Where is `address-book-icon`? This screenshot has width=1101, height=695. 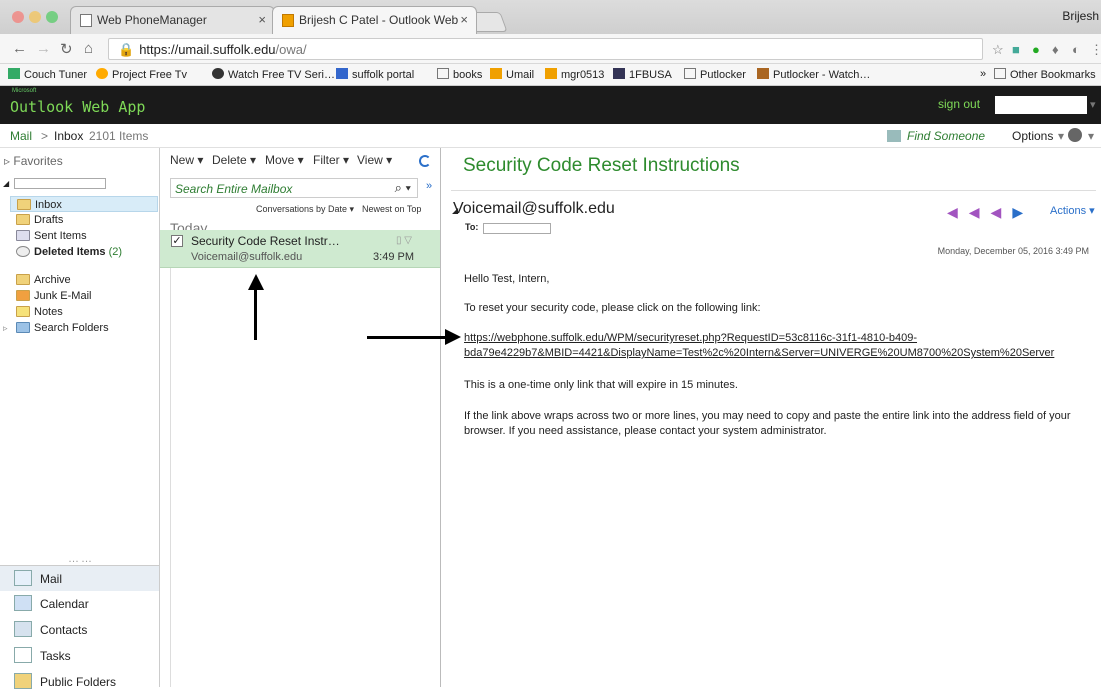 address-book-icon is located at coordinates (894, 136).